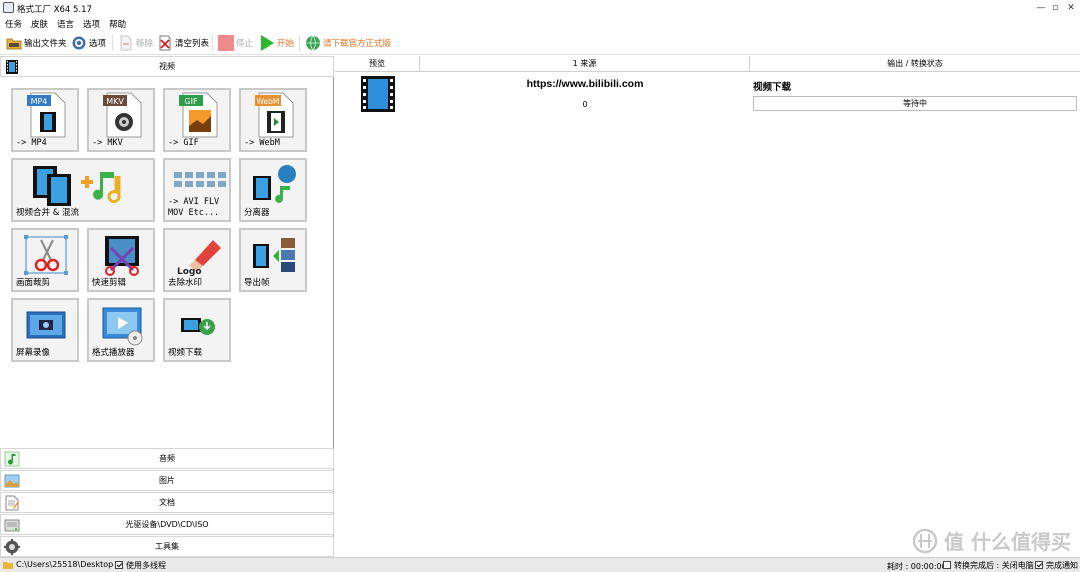  Describe the element at coordinates (54, 10) in the screenshot. I see `window-title: 格式工厂 X64 5.17` at that location.